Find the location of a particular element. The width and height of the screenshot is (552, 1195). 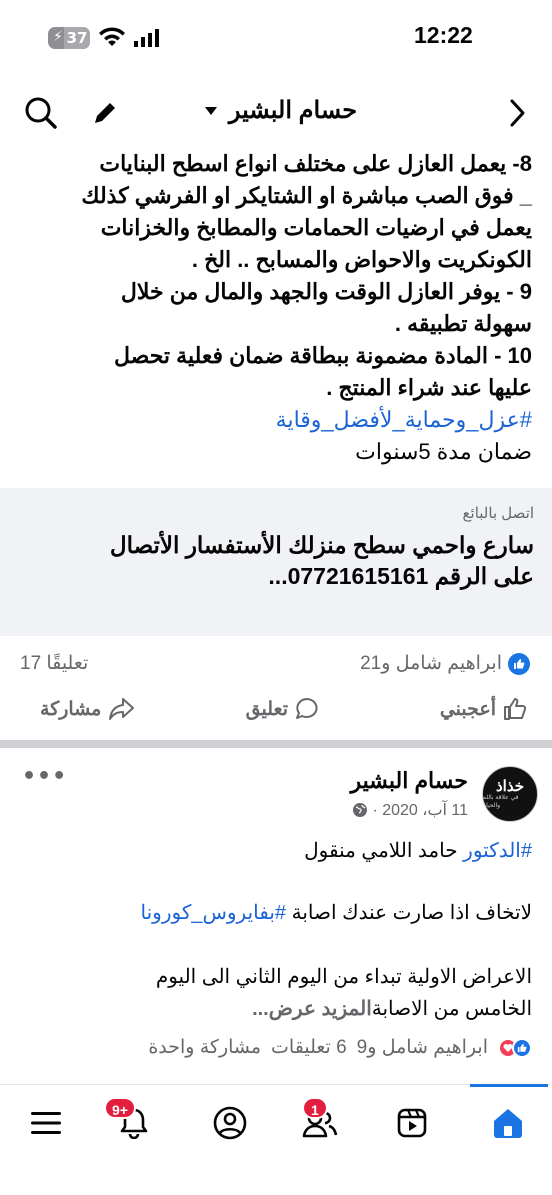

post2-line-text: حامد اللامي منقول is located at coordinates (384, 851).